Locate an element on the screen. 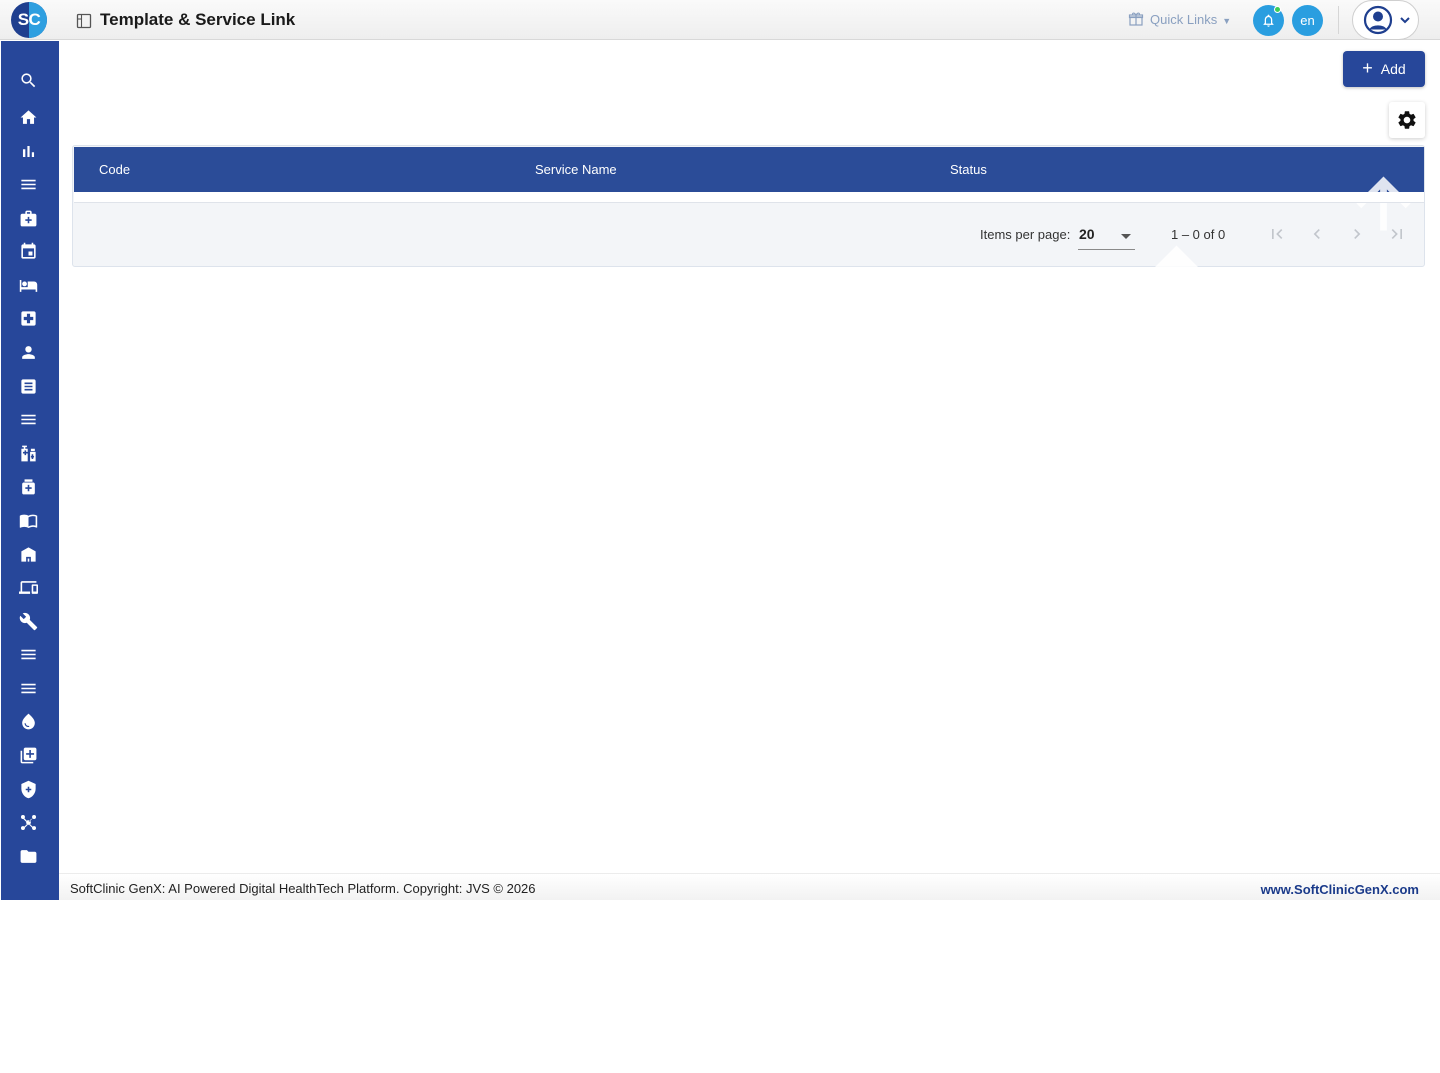  wrench-icon is located at coordinates (28, 621).